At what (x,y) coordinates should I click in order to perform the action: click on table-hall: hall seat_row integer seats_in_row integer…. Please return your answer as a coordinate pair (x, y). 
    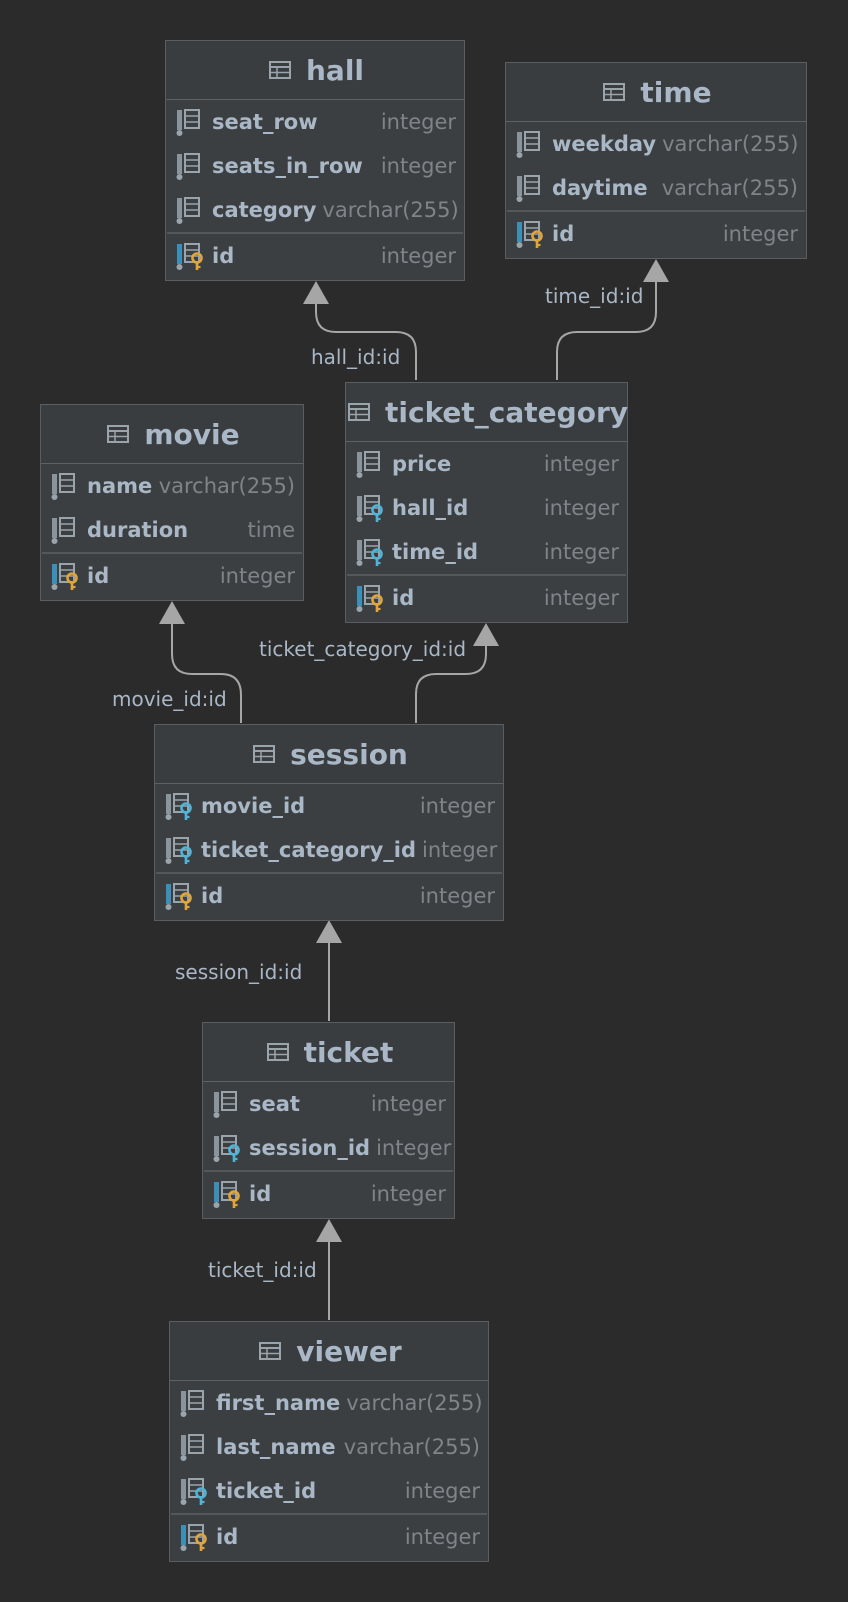
    Looking at the image, I should click on (315, 160).